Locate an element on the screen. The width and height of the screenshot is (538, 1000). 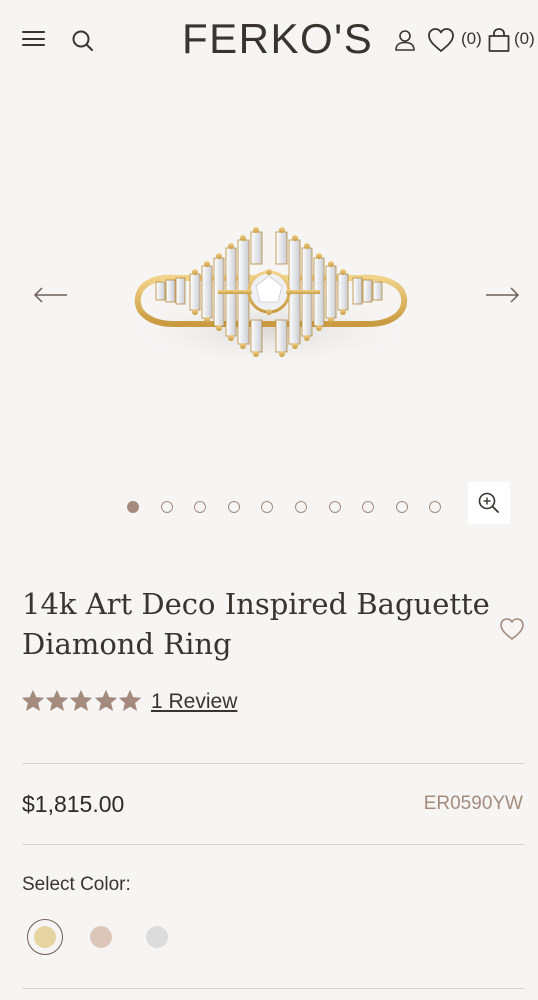
site-header: FERKO'S (0) (0) is located at coordinates (269, 40).